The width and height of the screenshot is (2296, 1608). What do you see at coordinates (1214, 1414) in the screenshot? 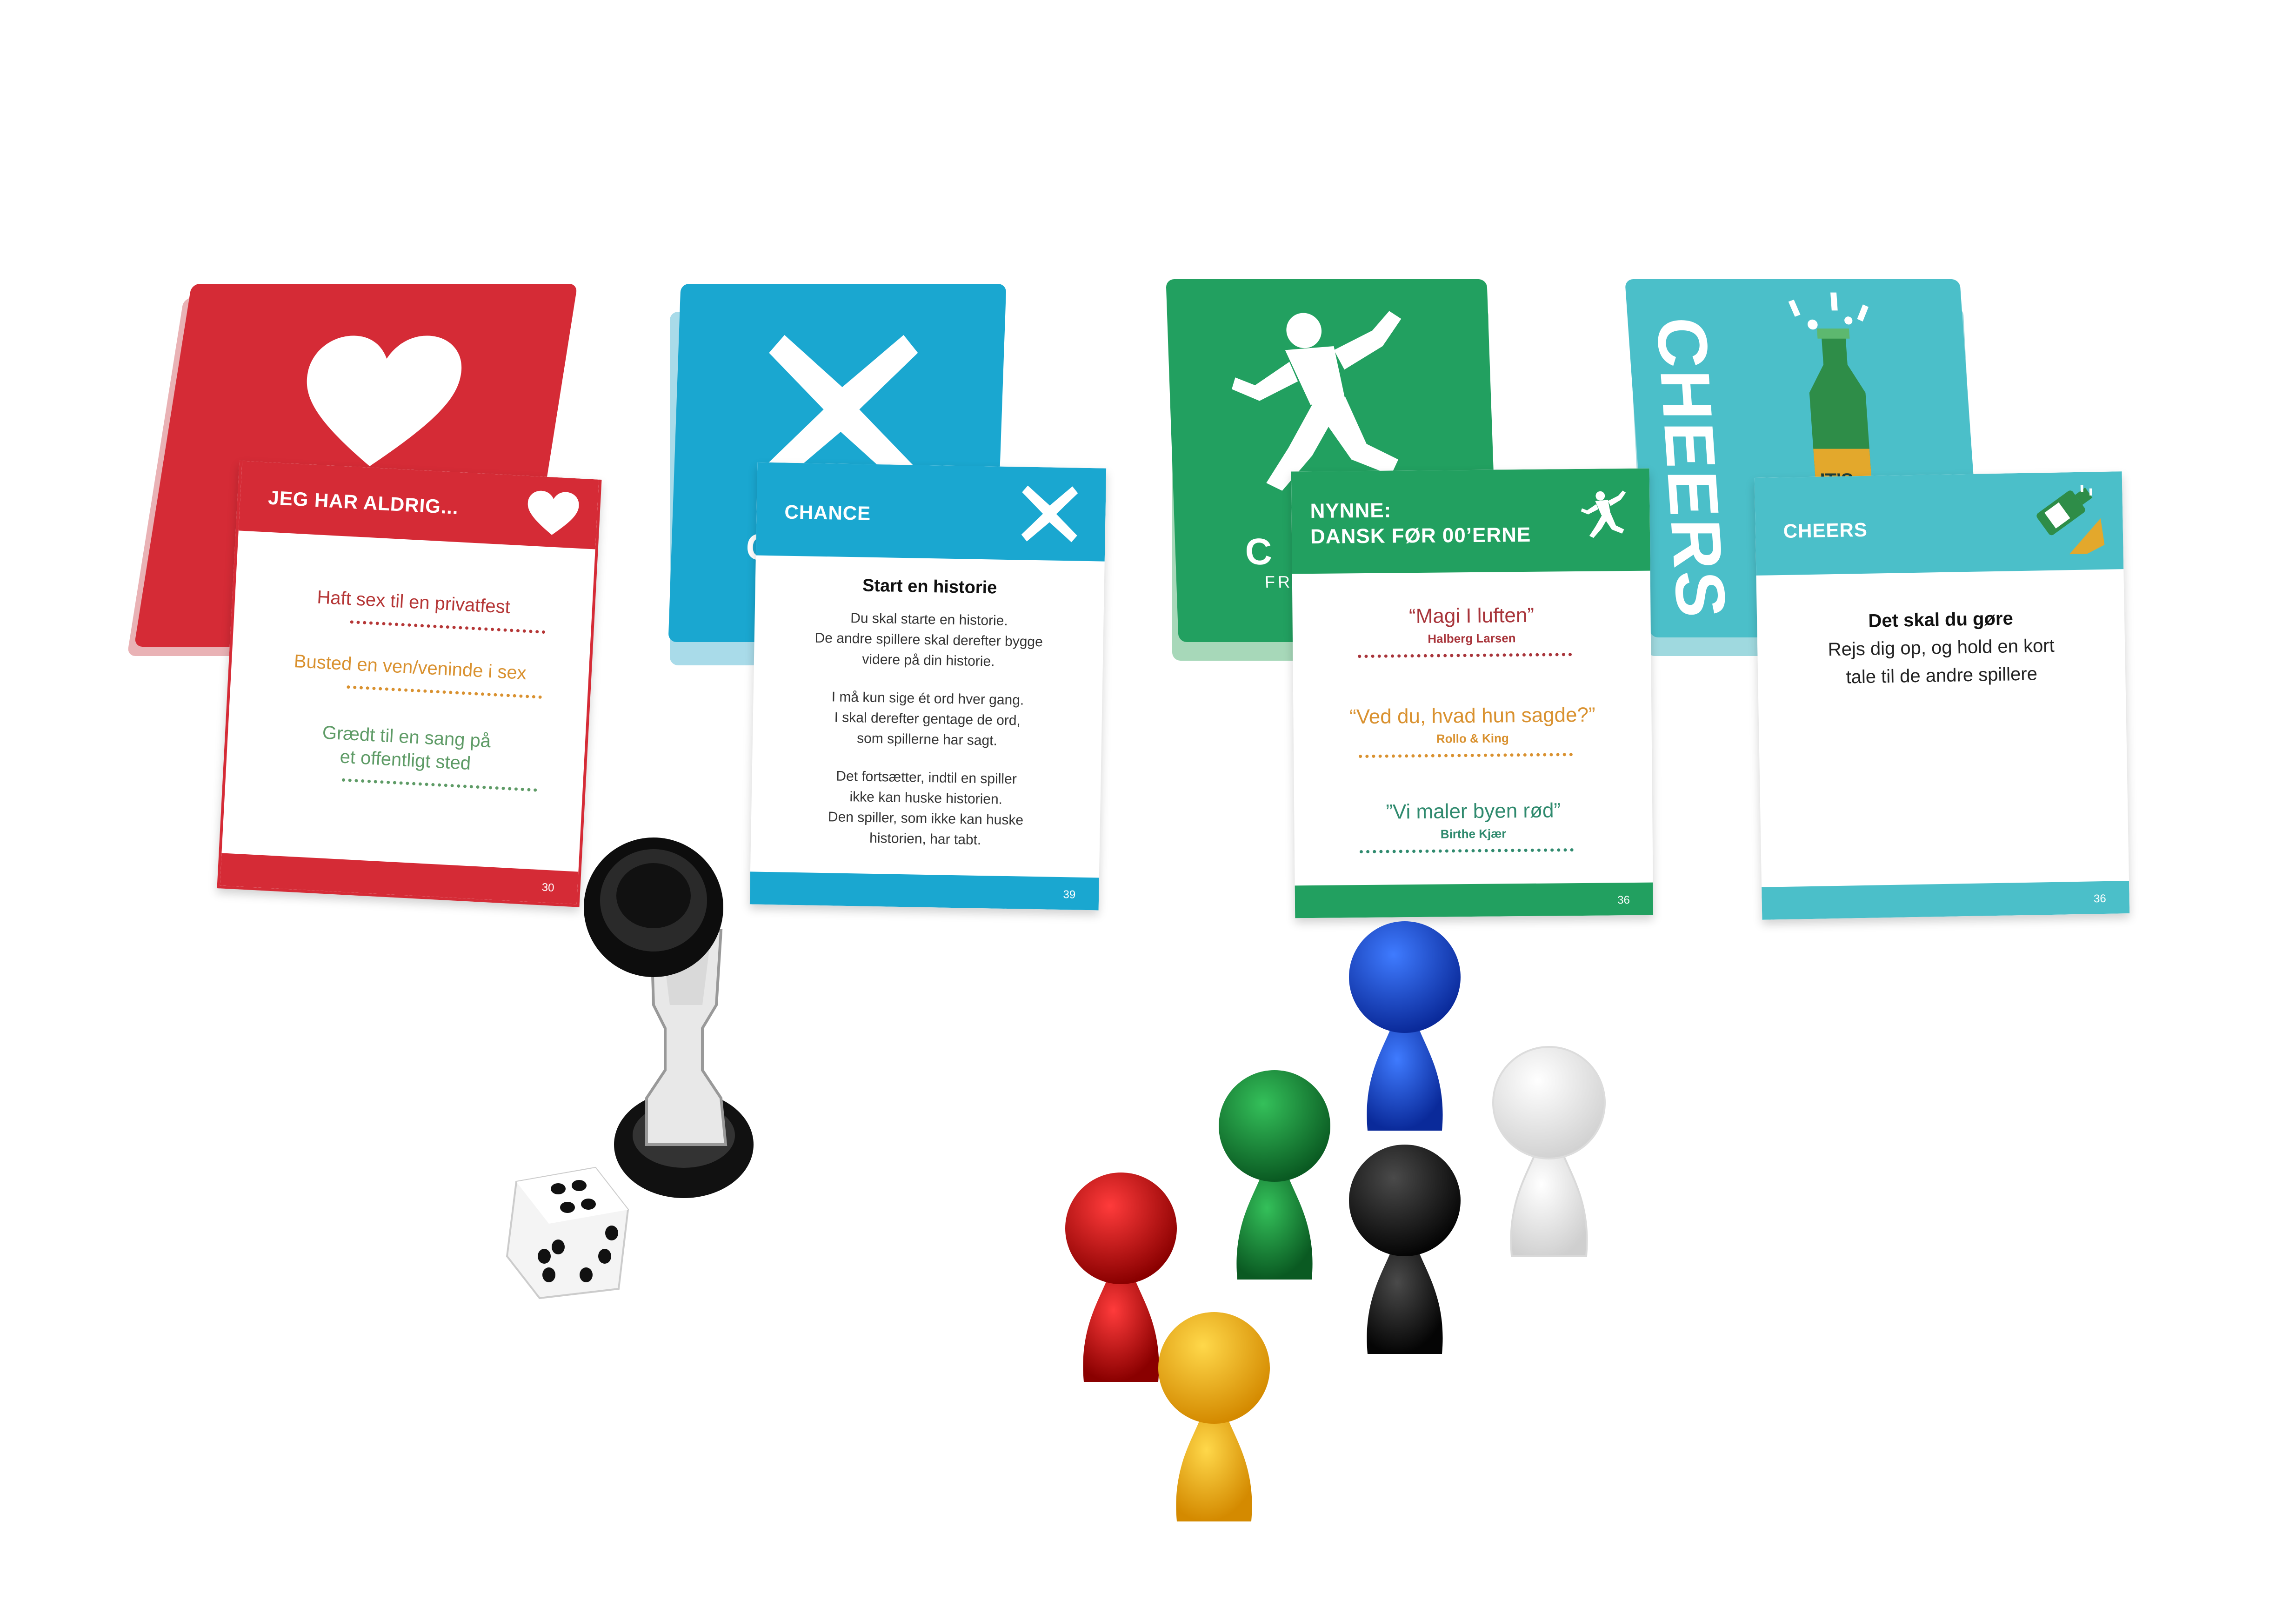
I see `pawn-yellow` at bounding box center [1214, 1414].